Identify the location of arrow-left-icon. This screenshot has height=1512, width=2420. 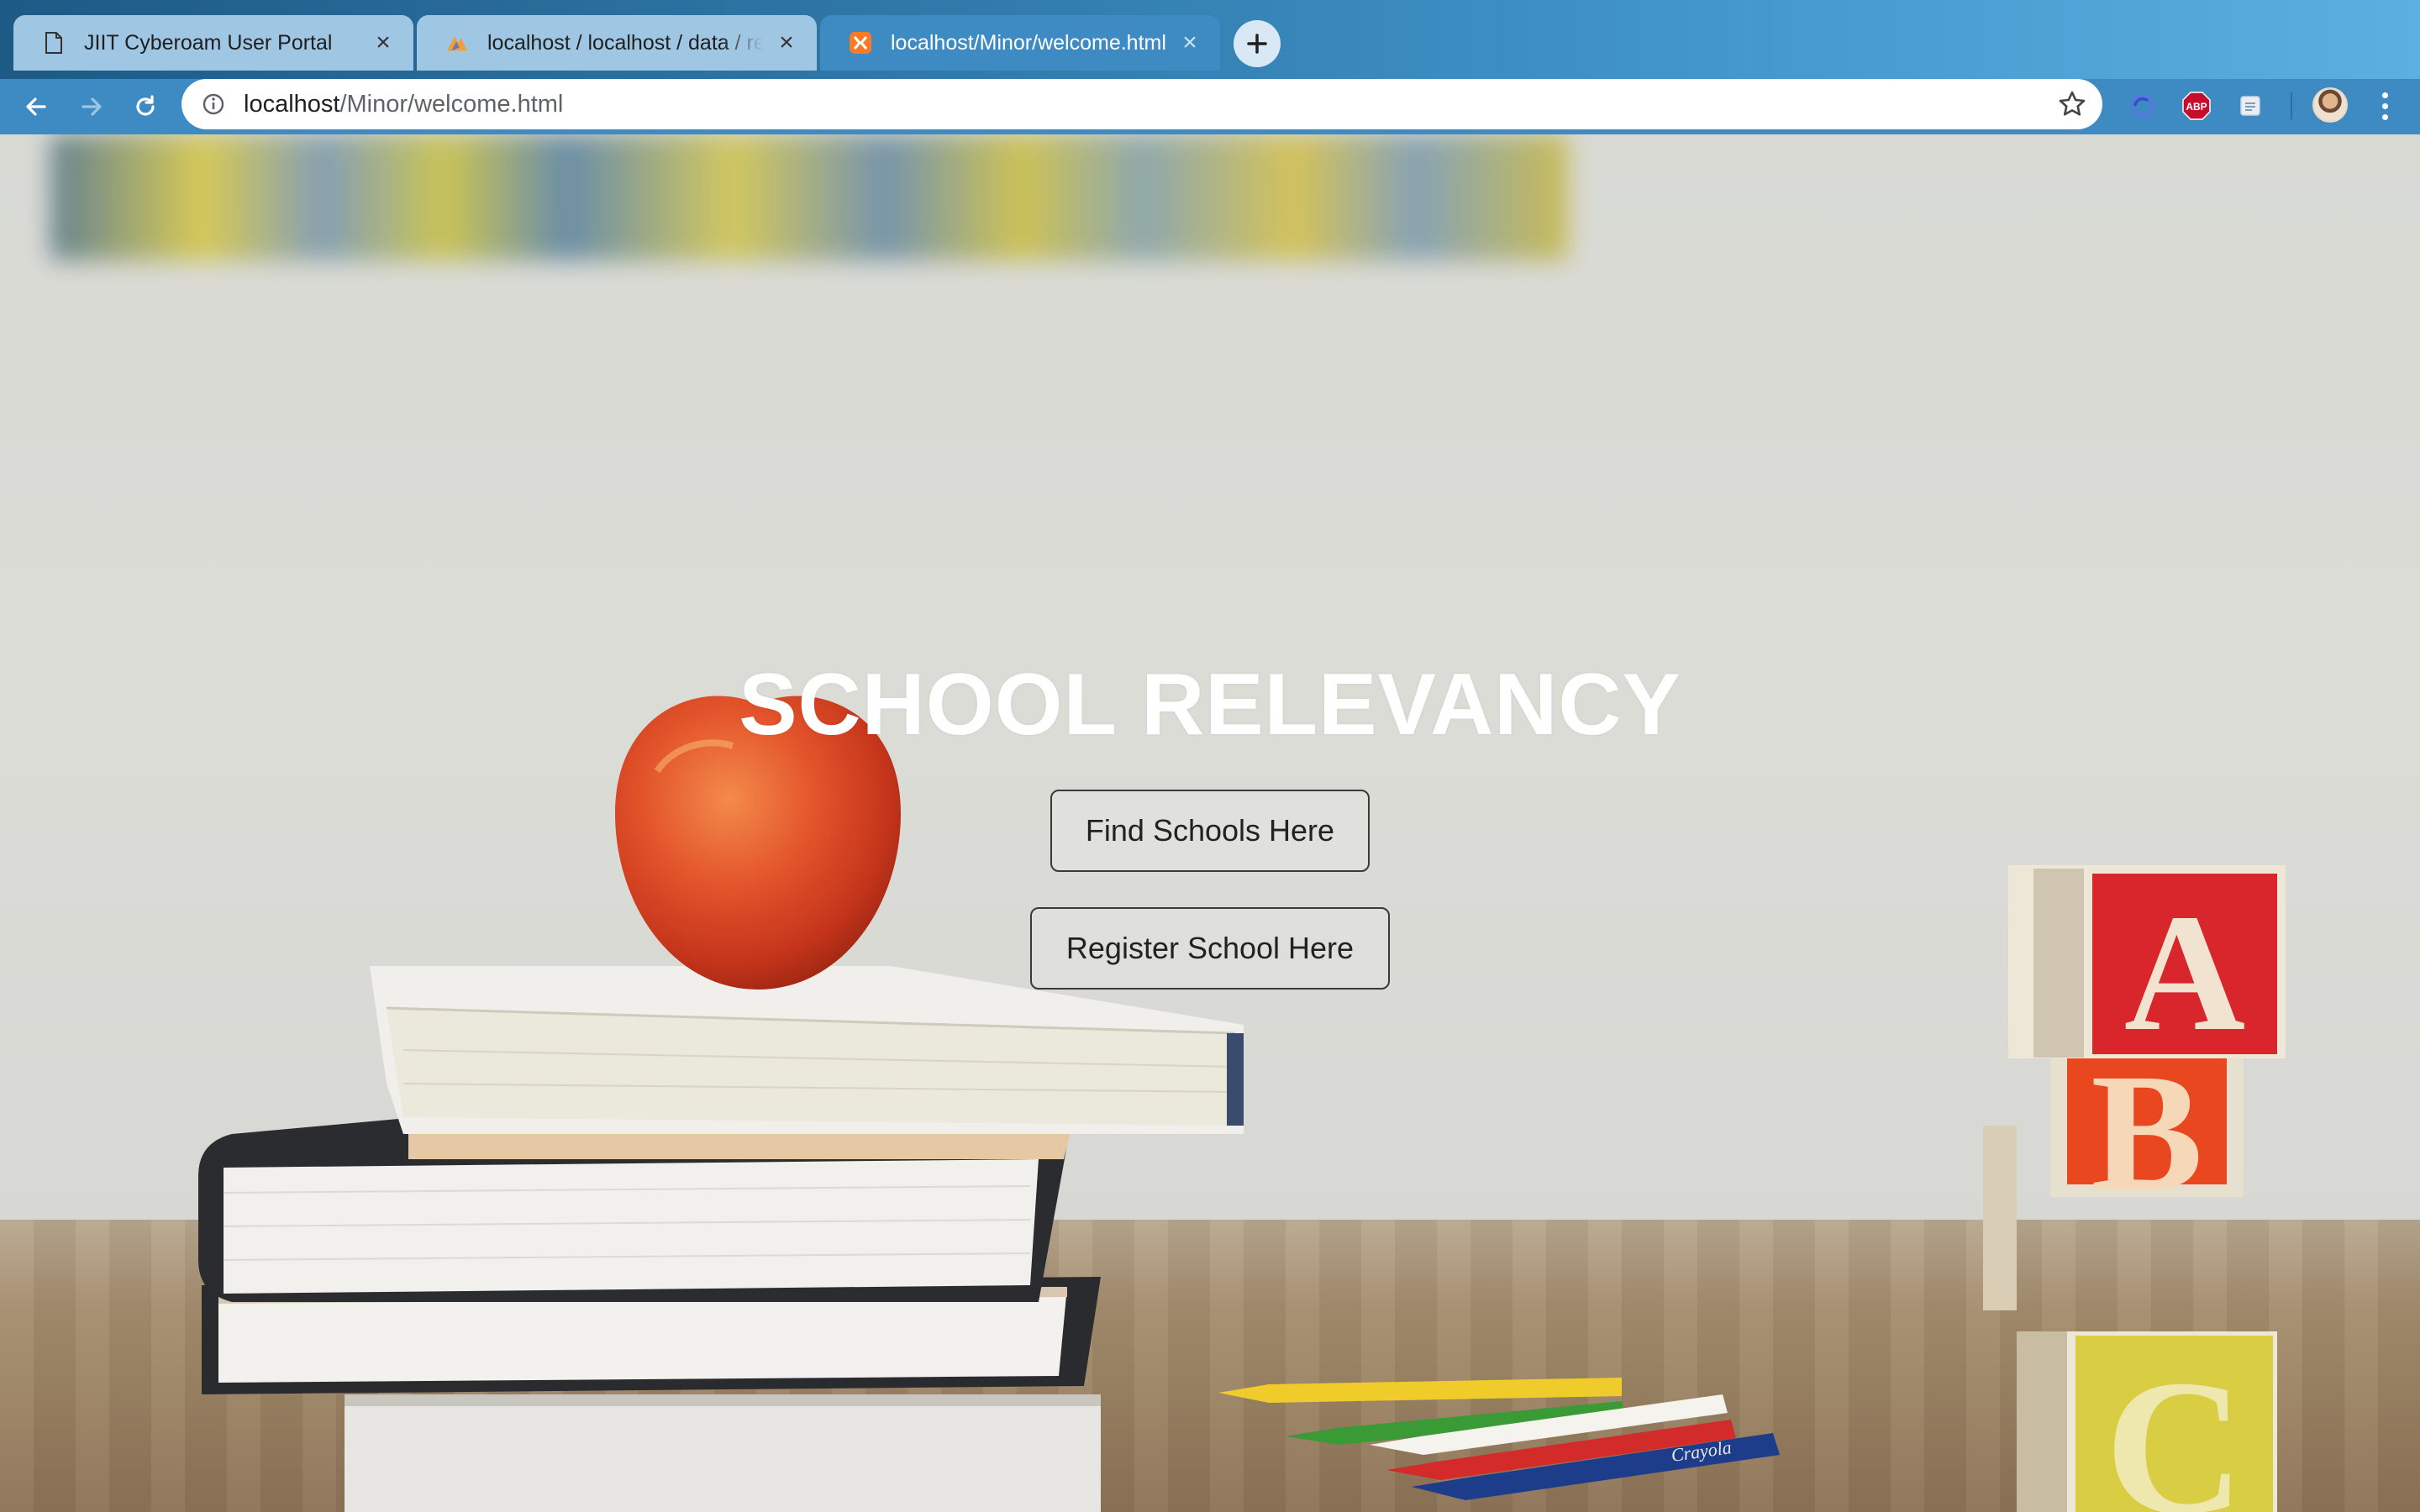
(36, 106).